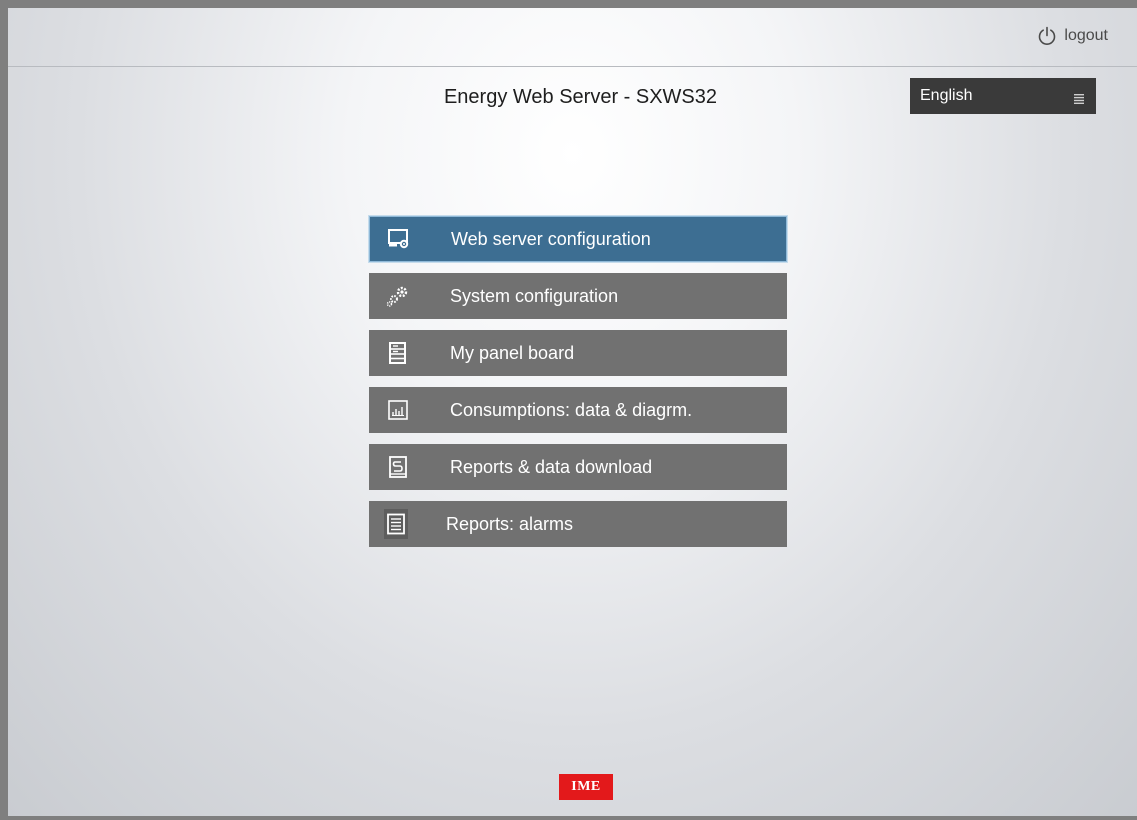 Image resolution: width=1137 pixels, height=820 pixels. I want to click on menu-item-reports-data-download: Reports & data download, so click(578, 467).